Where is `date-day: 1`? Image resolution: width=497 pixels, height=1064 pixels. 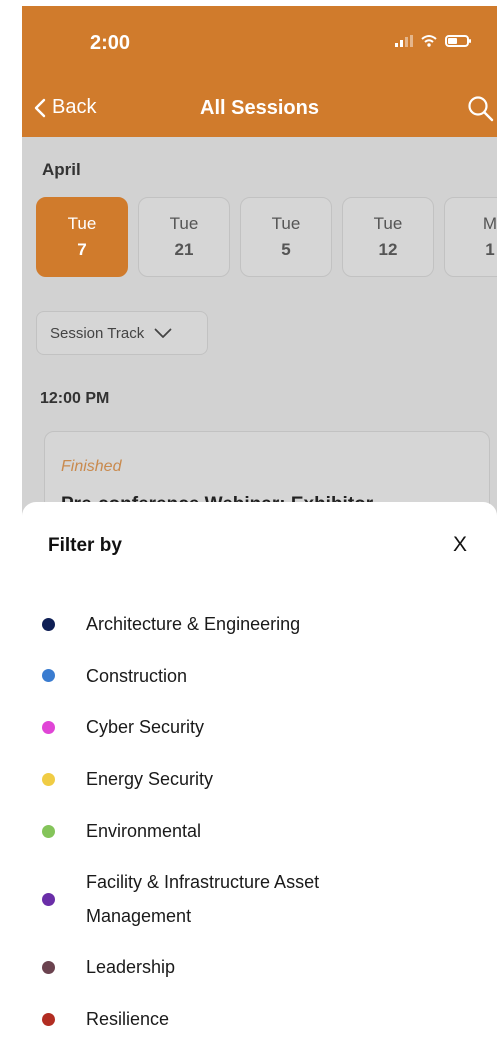 date-day: 1 is located at coordinates (490, 249).